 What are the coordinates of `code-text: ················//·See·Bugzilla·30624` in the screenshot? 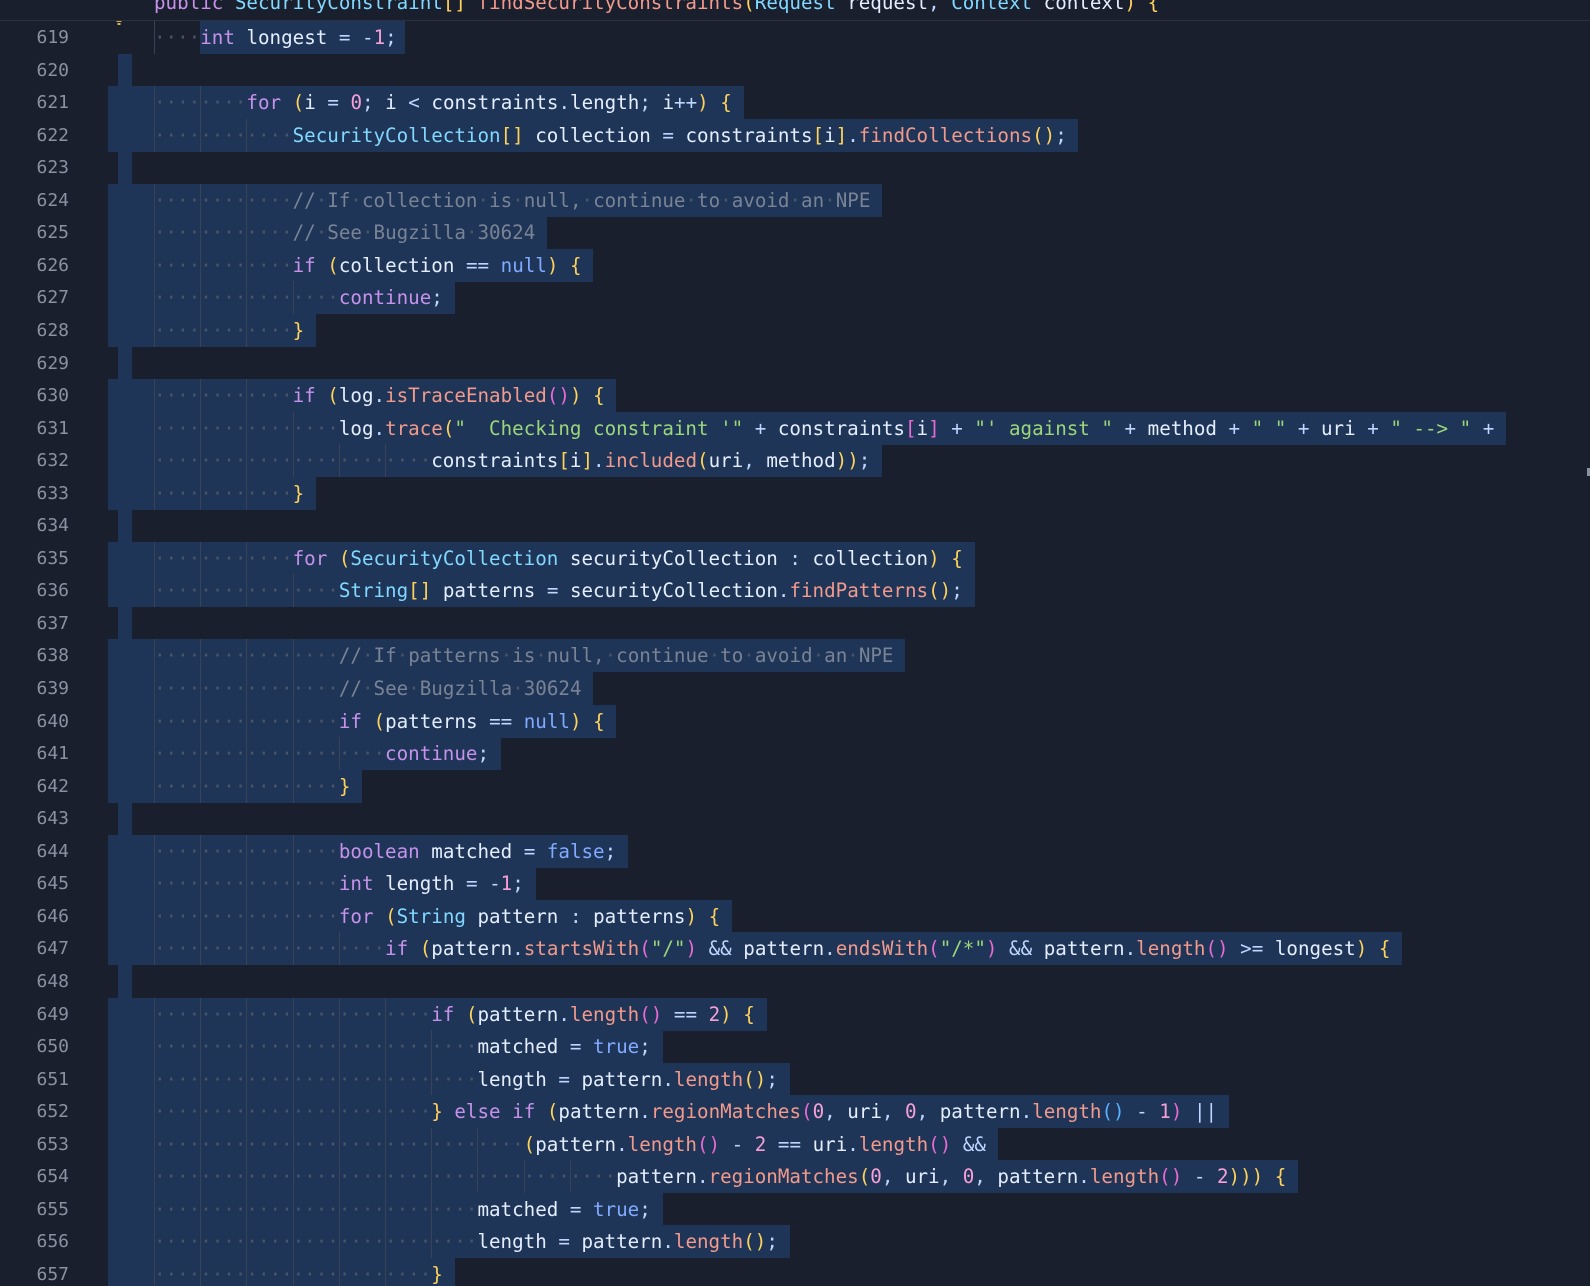 It's located at (367, 688).